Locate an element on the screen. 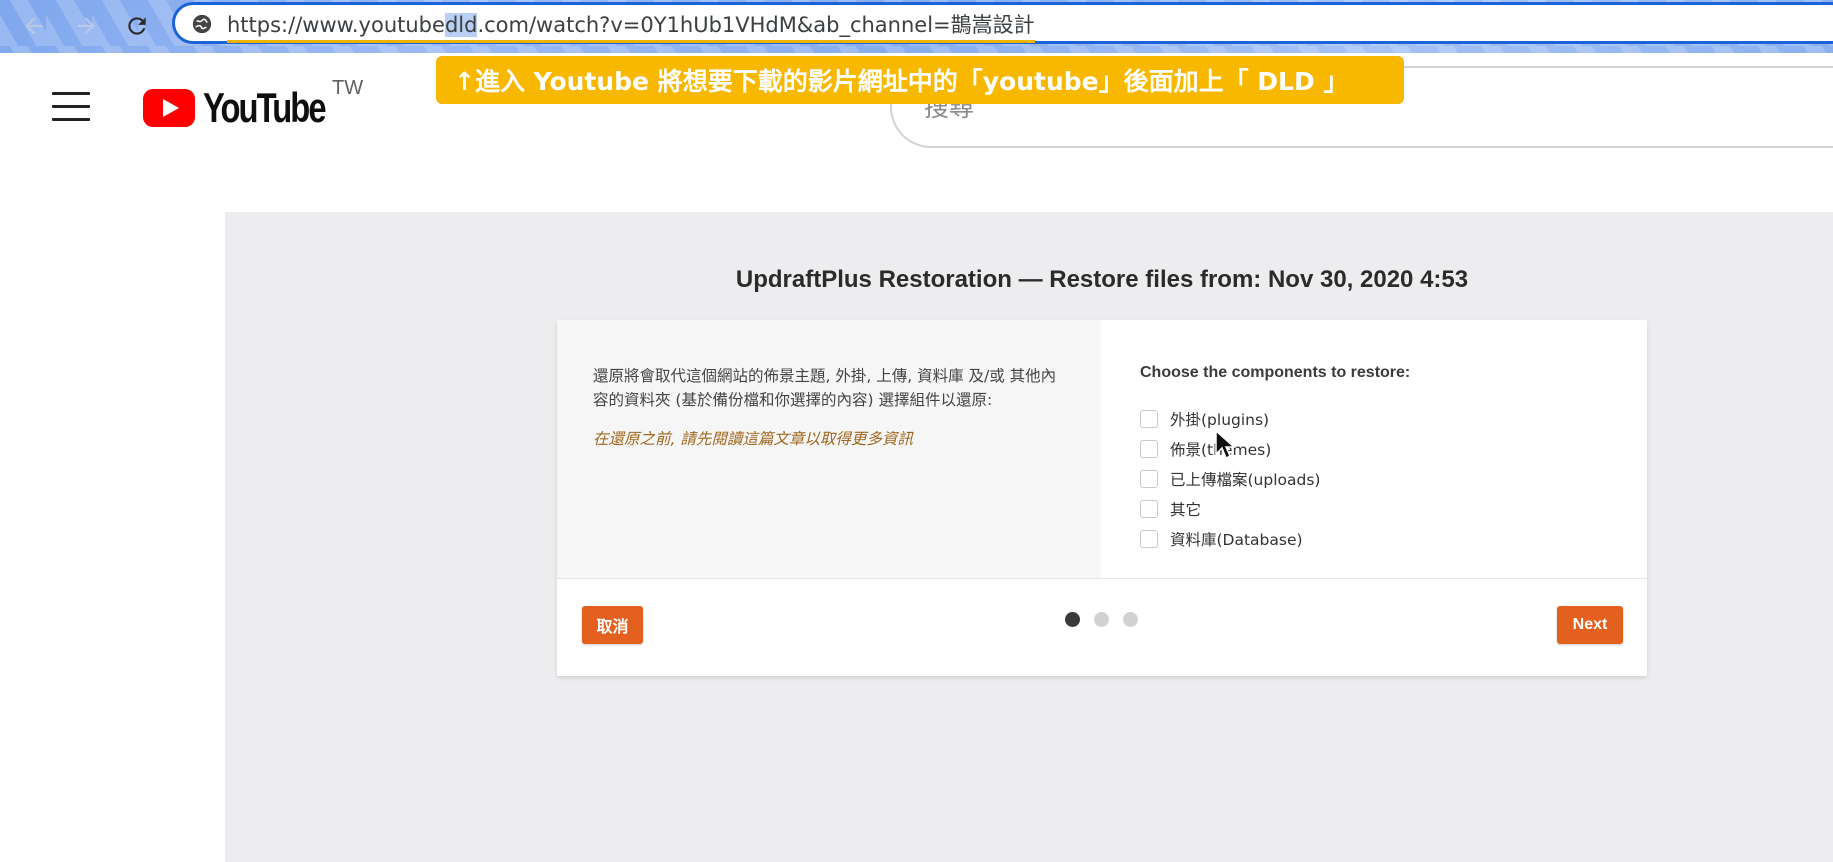  url-prefix: https://www.youtube is located at coordinates (336, 25).